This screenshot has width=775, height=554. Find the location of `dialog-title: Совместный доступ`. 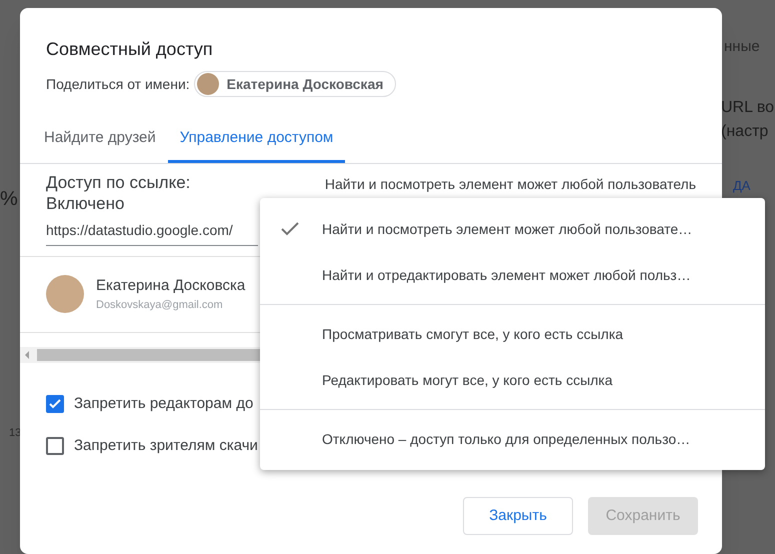

dialog-title: Совместный доступ is located at coordinates (130, 49).